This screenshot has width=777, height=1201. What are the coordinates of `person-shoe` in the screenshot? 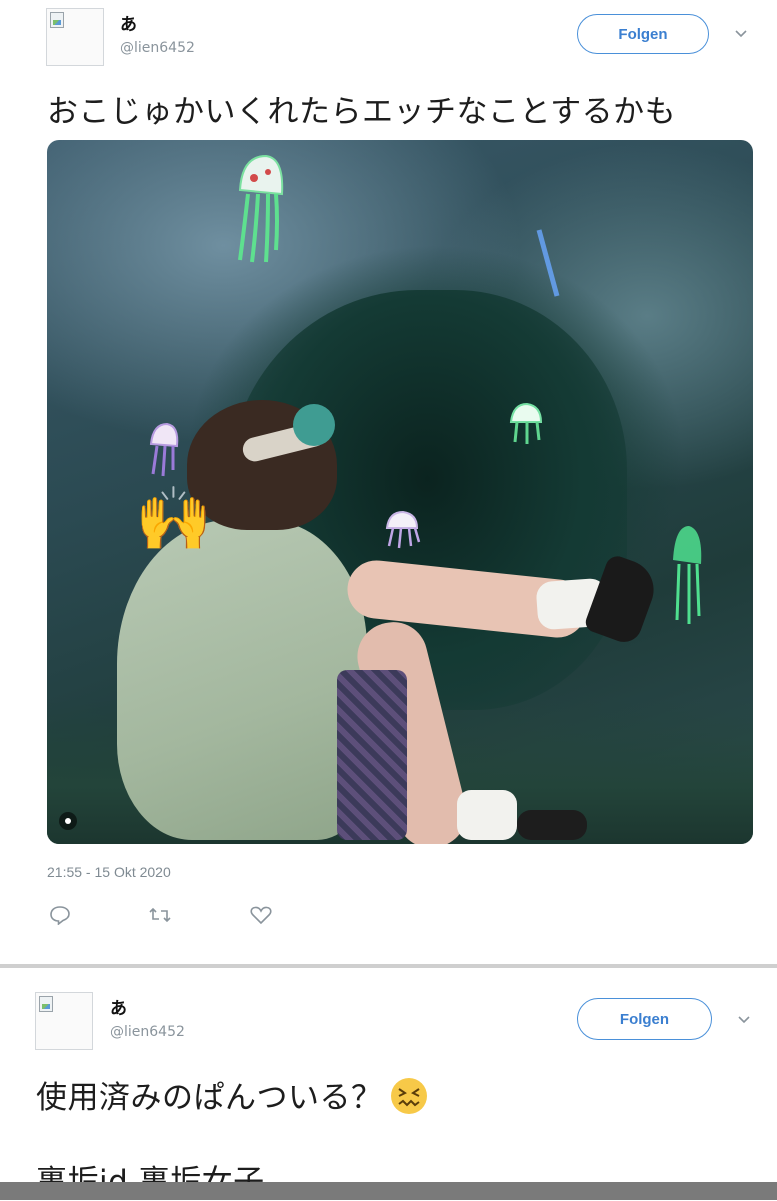 It's located at (552, 825).